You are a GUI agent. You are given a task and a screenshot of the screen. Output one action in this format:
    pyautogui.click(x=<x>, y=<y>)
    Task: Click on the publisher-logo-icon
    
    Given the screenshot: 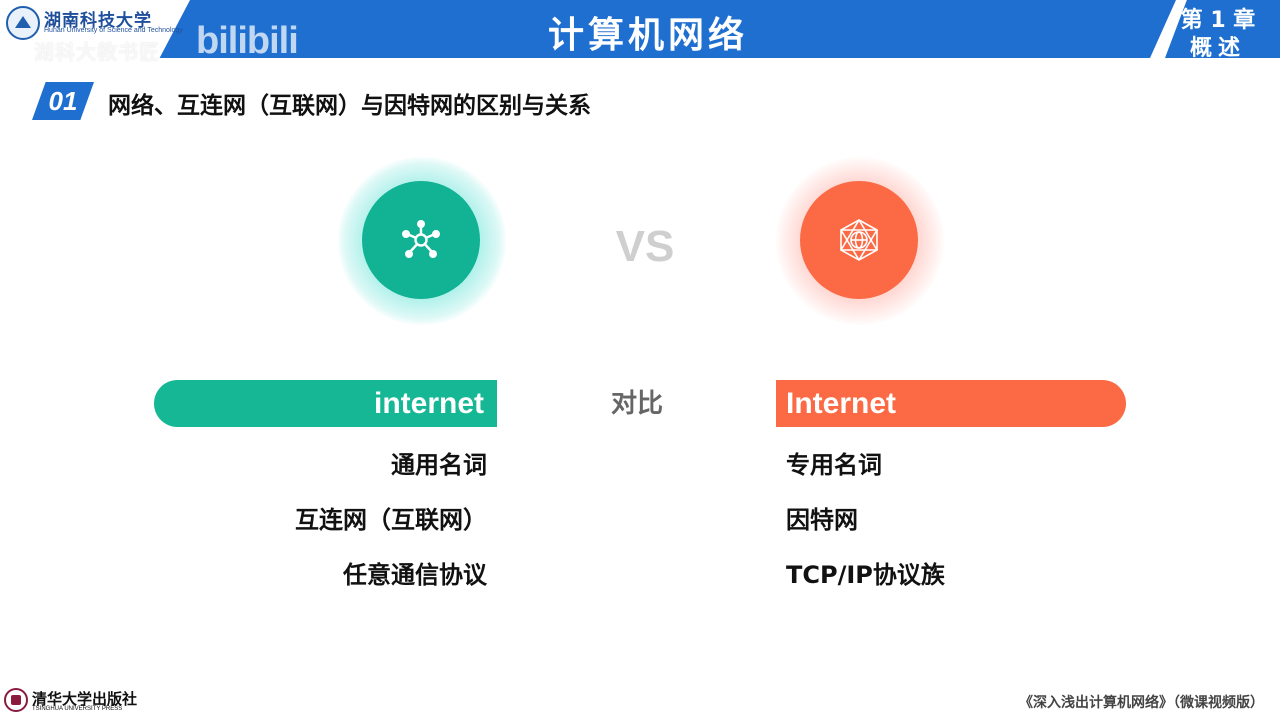 What is the action you would take?
    pyautogui.click(x=16, y=700)
    